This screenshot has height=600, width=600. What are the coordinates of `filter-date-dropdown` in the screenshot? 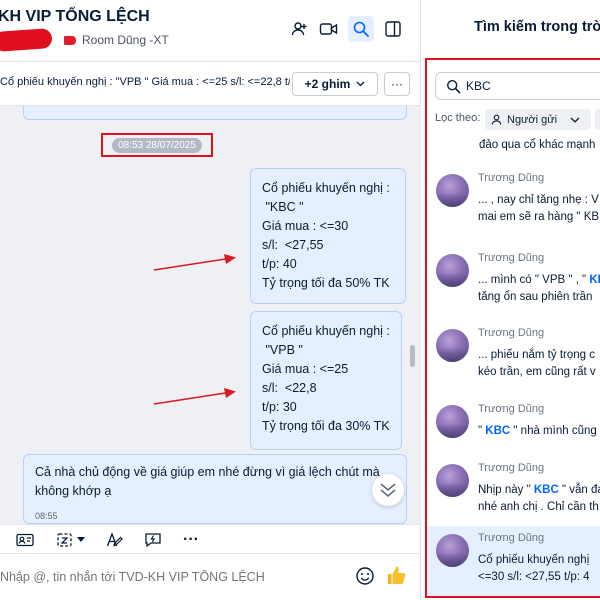 It's located at (597, 119).